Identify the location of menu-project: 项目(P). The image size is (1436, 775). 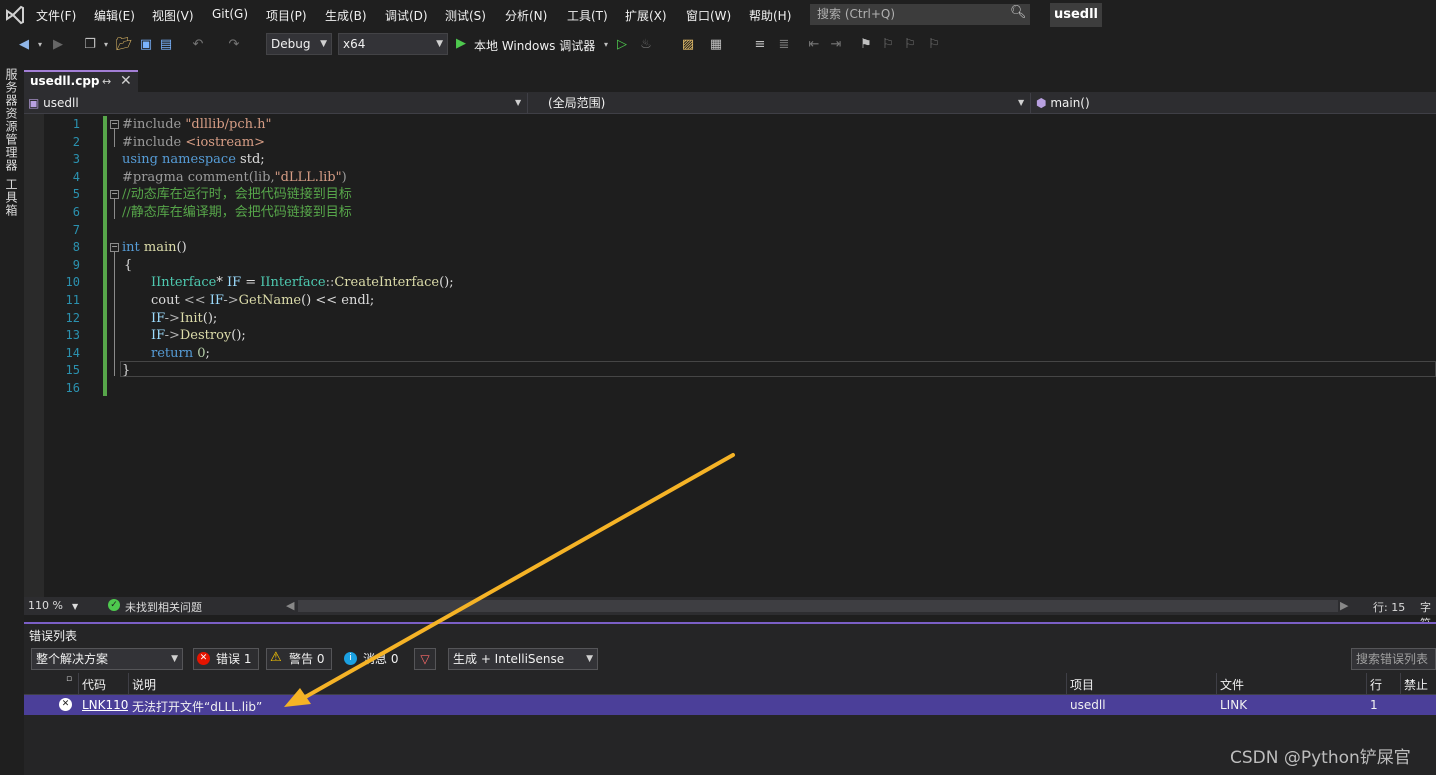
(286, 15).